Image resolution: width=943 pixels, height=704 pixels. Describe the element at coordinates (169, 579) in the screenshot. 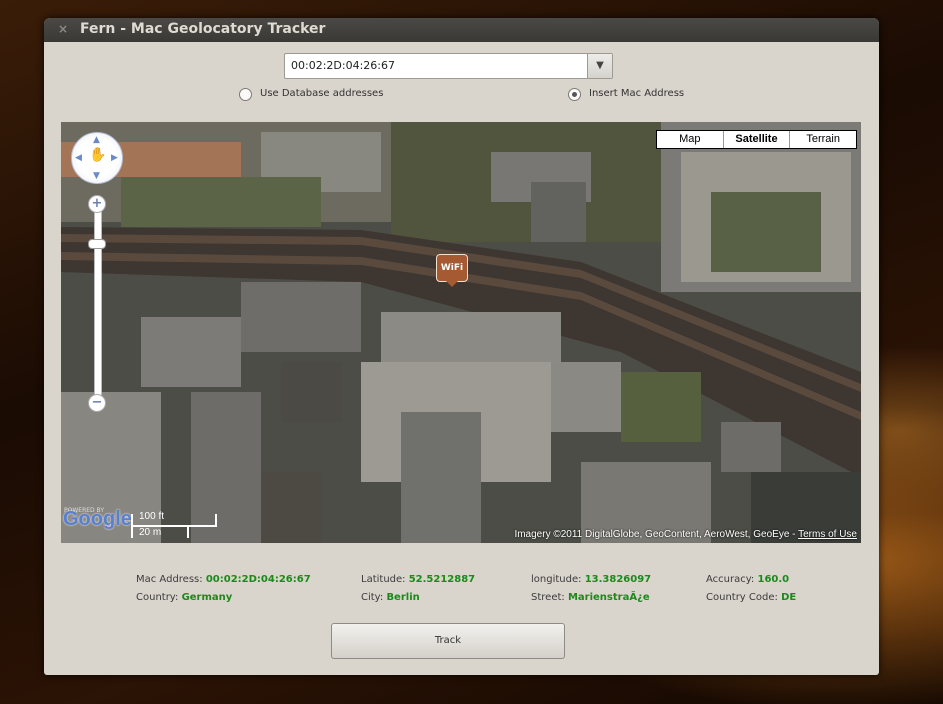

I see `mac-address-label: Mac Address:` at that location.